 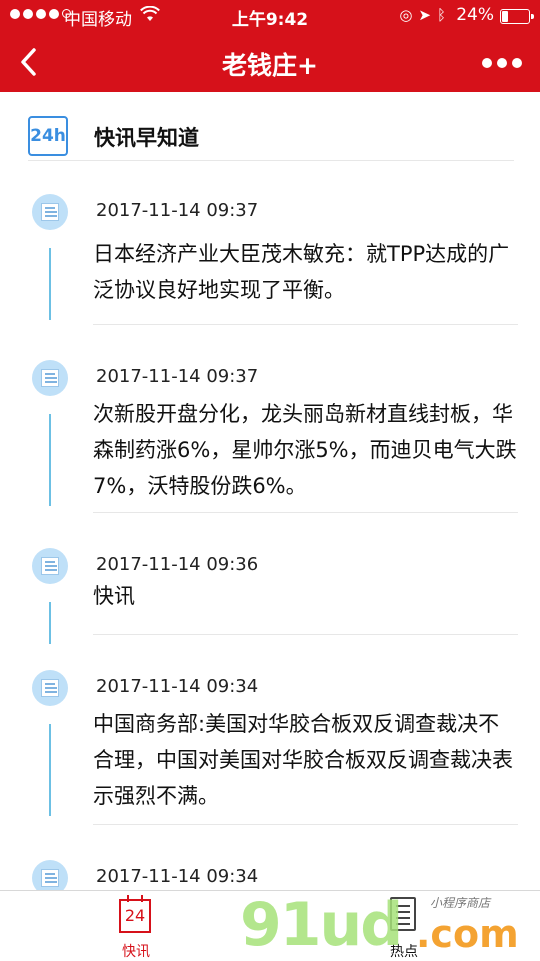 I want to click on news-text: 日本经济产业大臣茂木敏充：就TPP达成的广泛协议良好地实现了平衡。, so click(x=301, y=272).